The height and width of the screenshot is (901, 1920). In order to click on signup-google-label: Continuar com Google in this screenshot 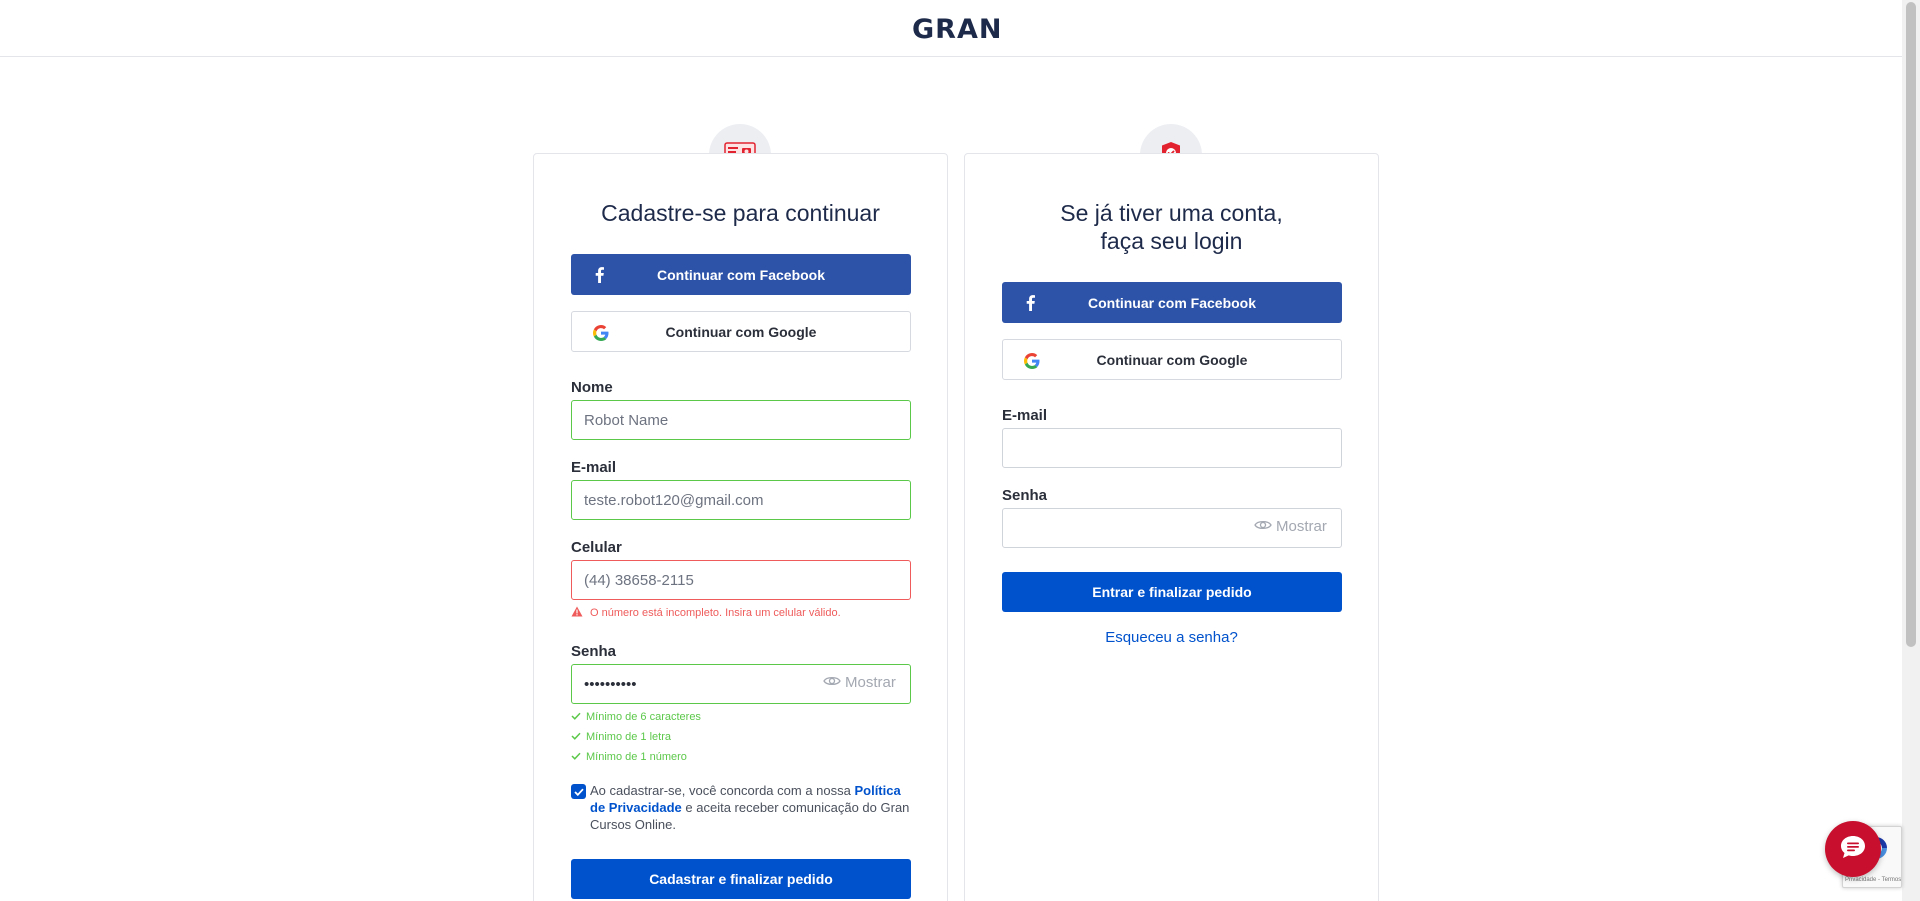, I will do `click(741, 331)`.